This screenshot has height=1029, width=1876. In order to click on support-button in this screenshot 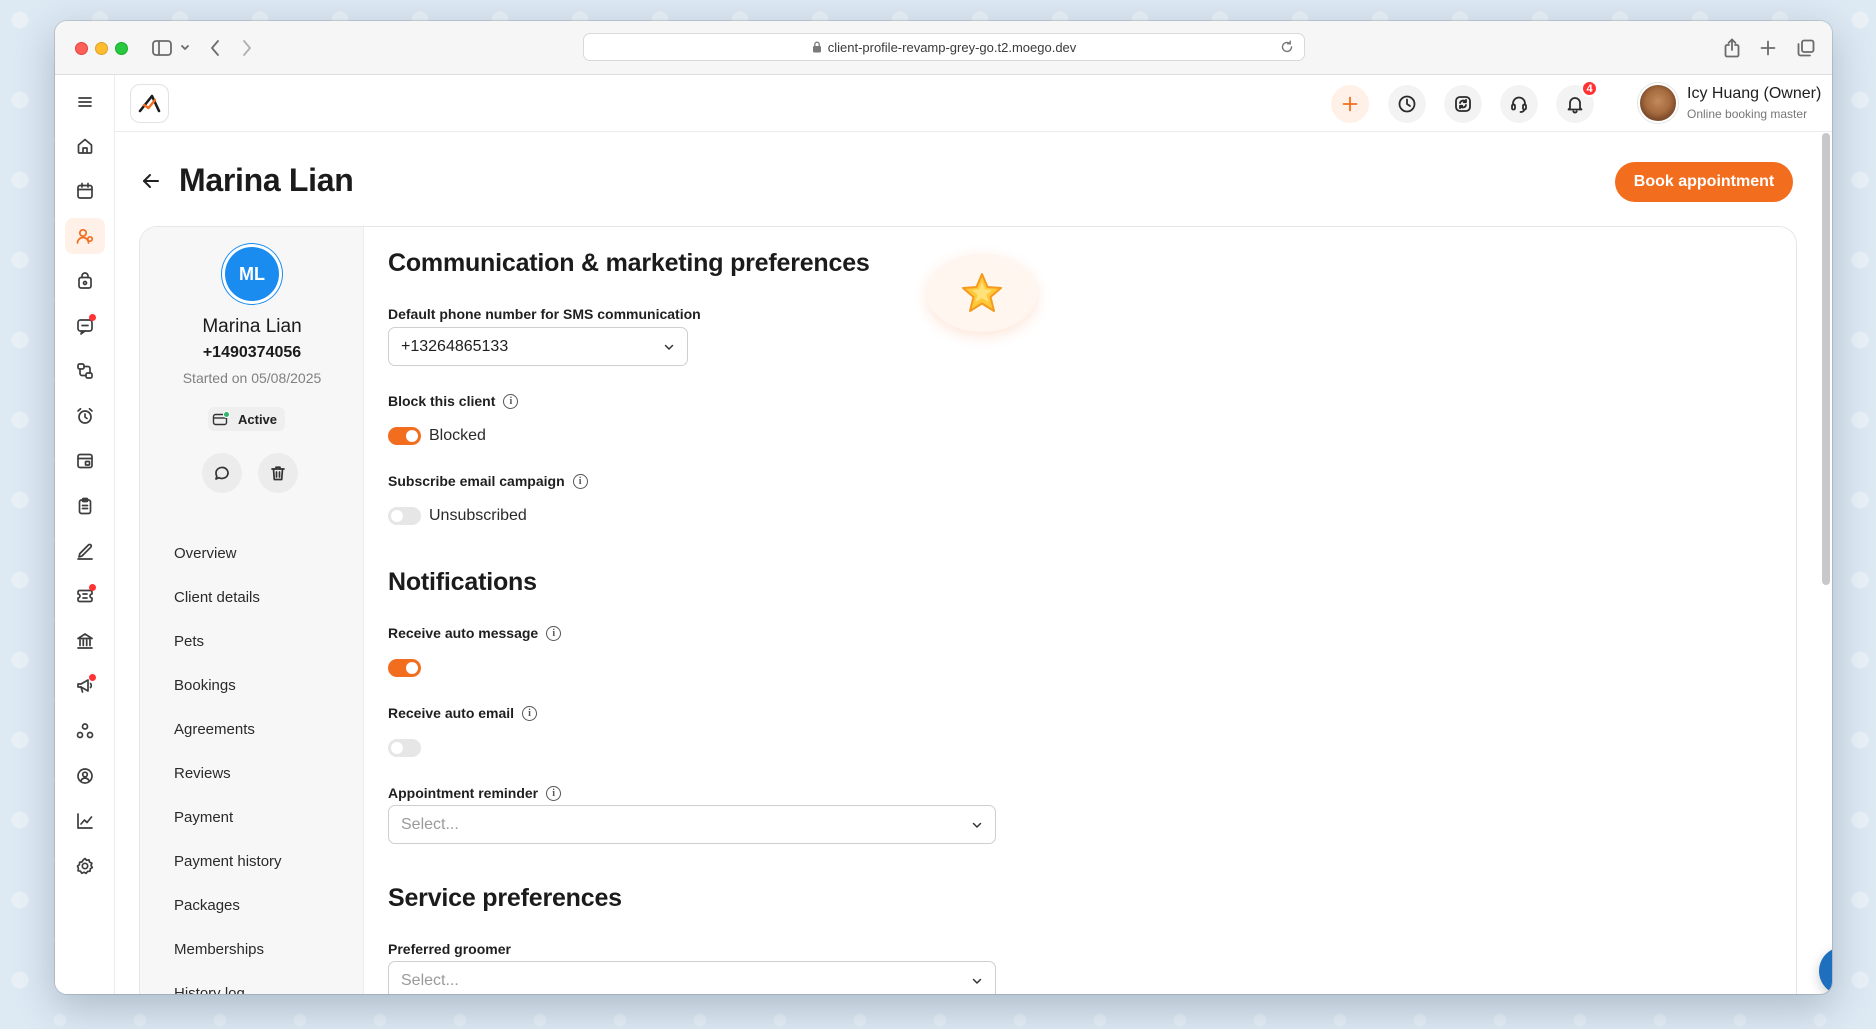, I will do `click(1519, 104)`.